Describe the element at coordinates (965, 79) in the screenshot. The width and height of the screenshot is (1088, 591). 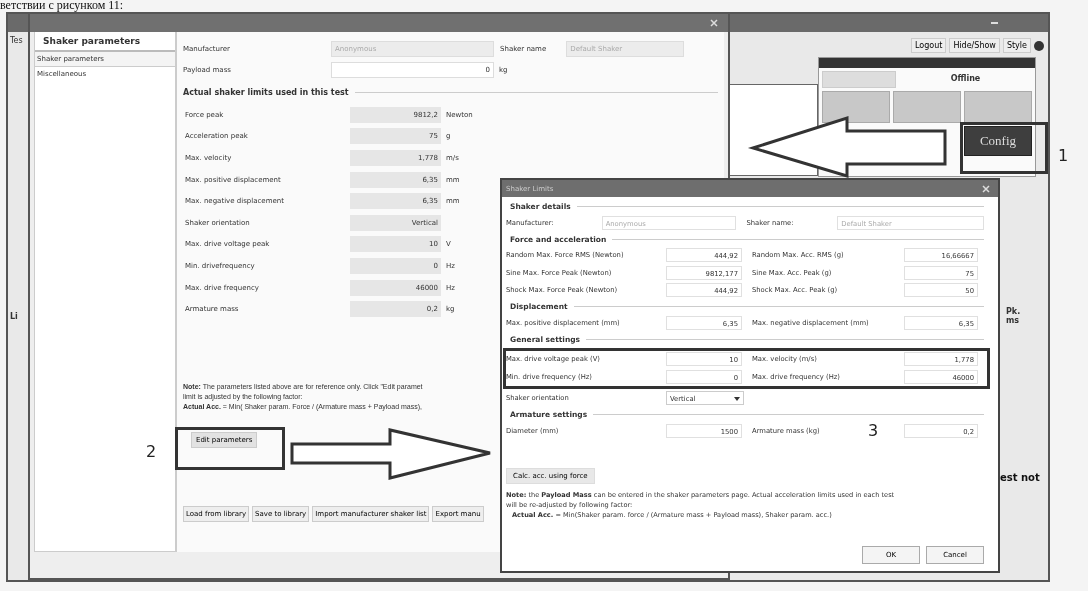
I see `status-text: Offline` at that location.